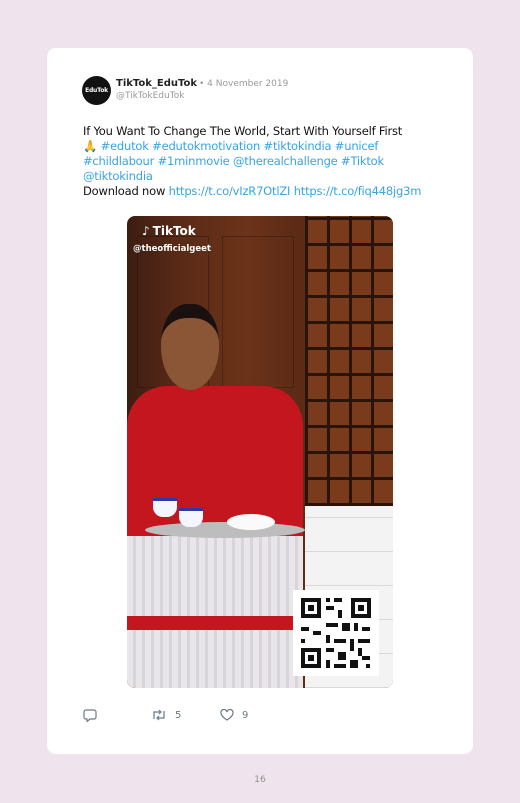  I want to click on like-count: 9, so click(245, 715).